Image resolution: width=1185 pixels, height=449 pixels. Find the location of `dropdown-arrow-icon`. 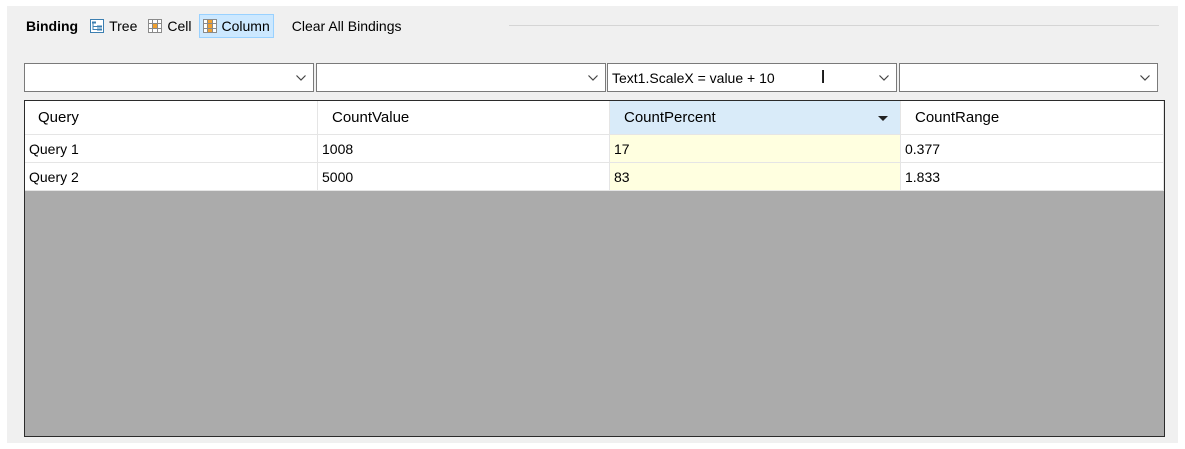

dropdown-arrow-icon is located at coordinates (883, 118).